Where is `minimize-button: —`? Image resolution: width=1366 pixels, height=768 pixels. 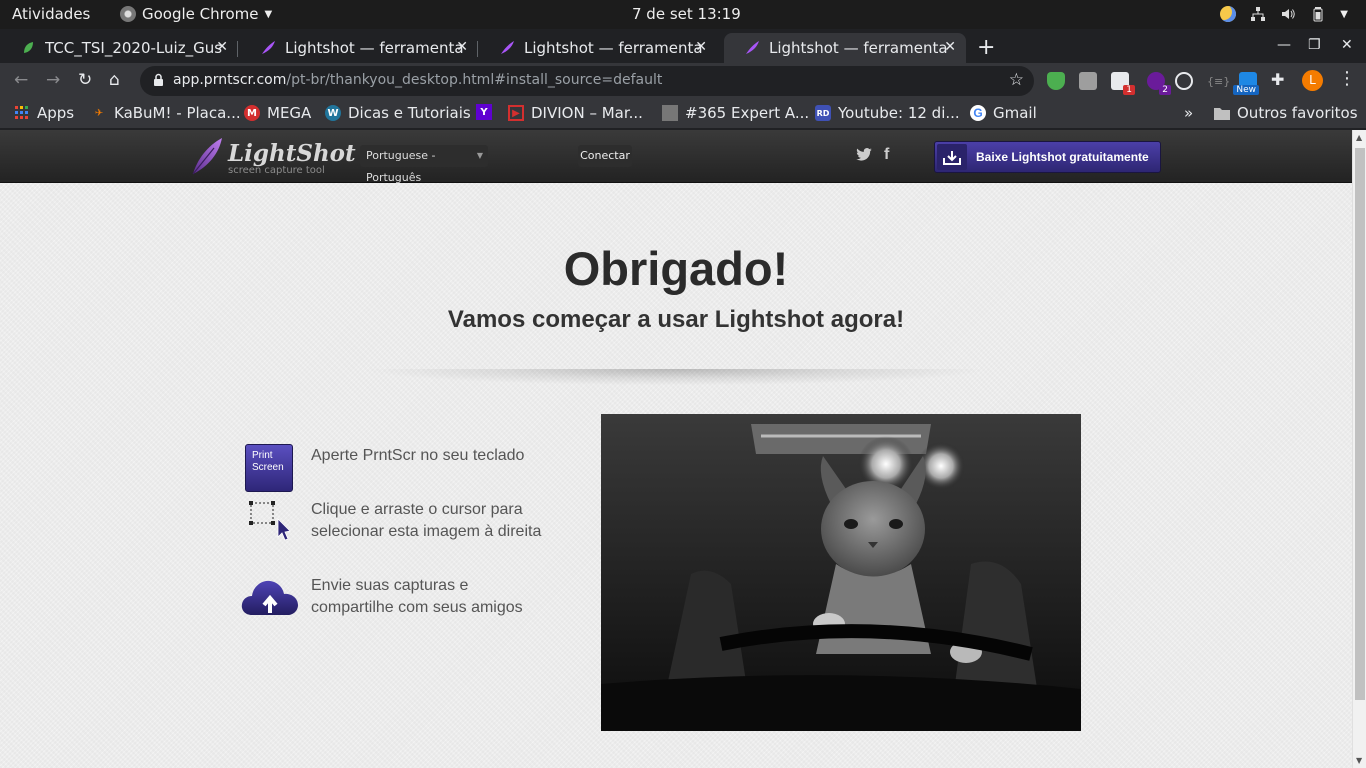 minimize-button: — is located at coordinates (1284, 45).